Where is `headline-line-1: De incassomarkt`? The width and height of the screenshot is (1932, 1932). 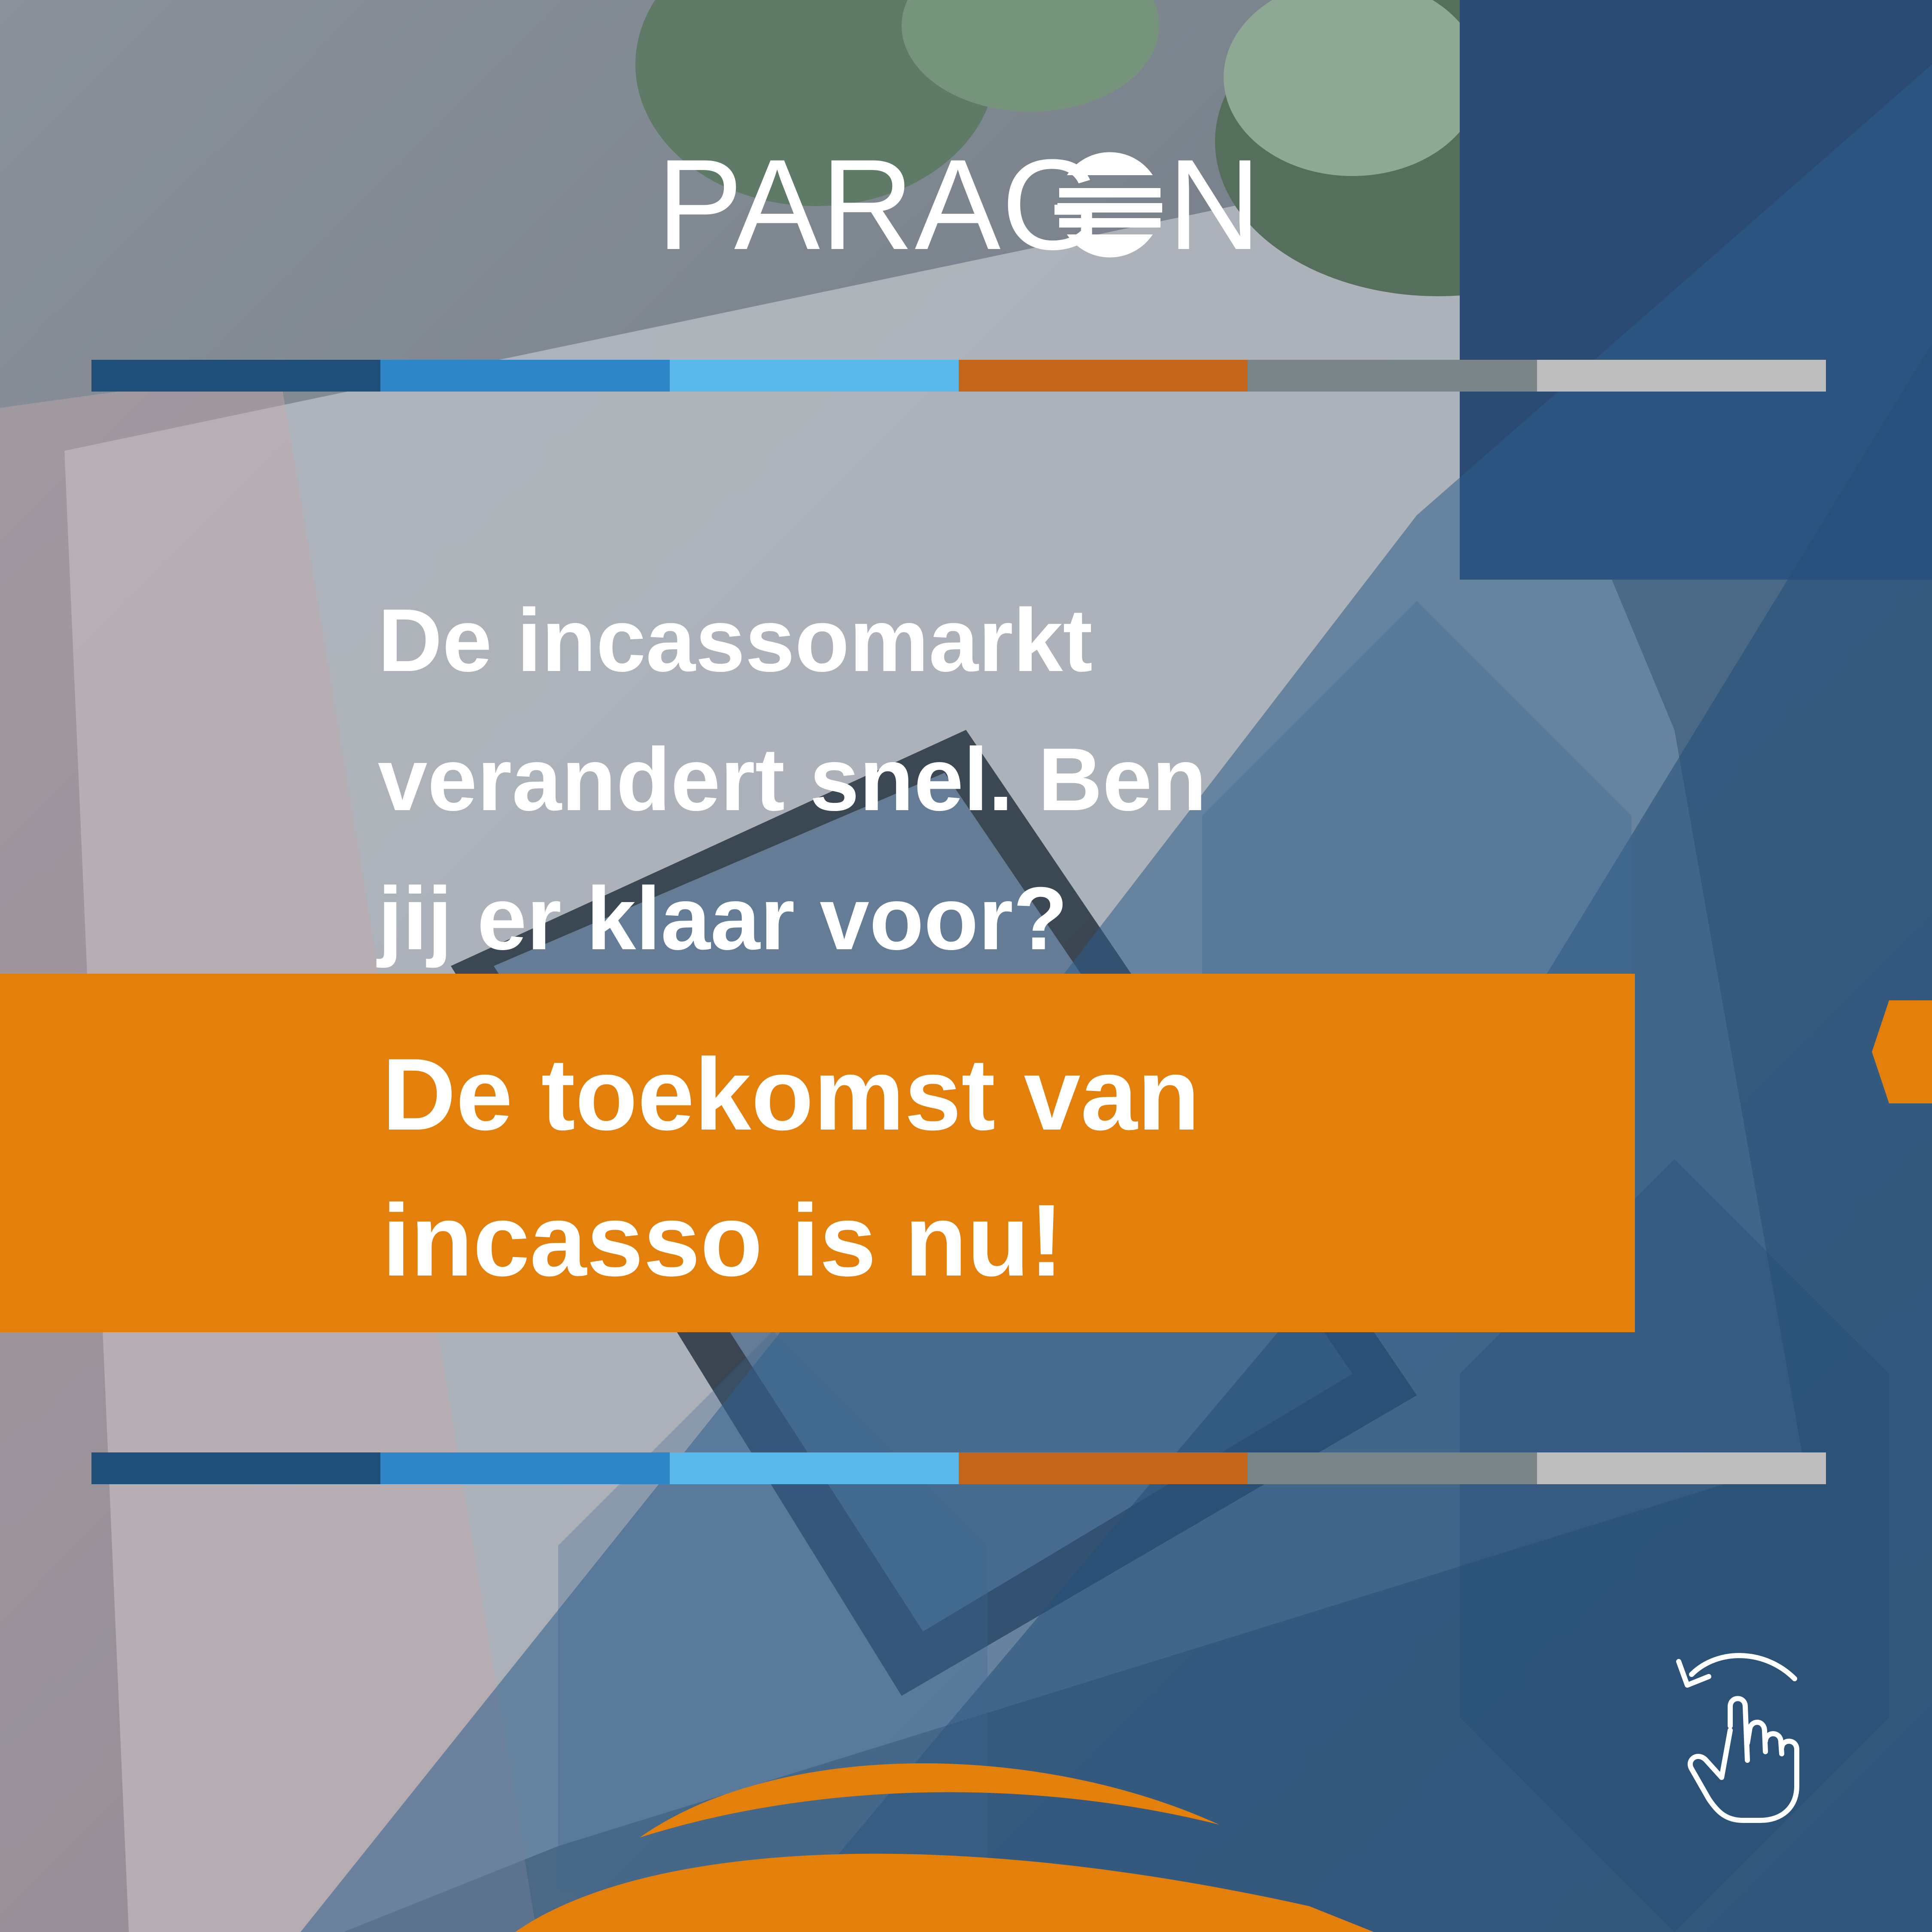 headline-line-1: De incassomarkt is located at coordinates (735, 640).